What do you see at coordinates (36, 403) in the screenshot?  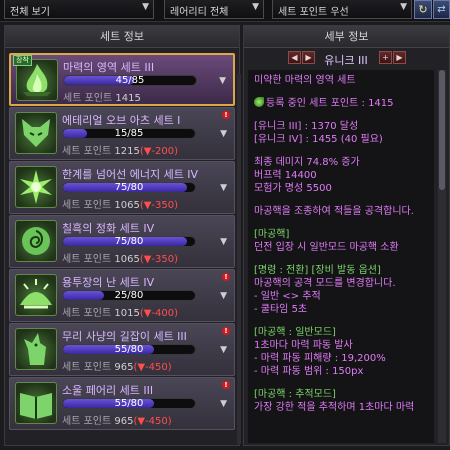 I see `book-icon` at bounding box center [36, 403].